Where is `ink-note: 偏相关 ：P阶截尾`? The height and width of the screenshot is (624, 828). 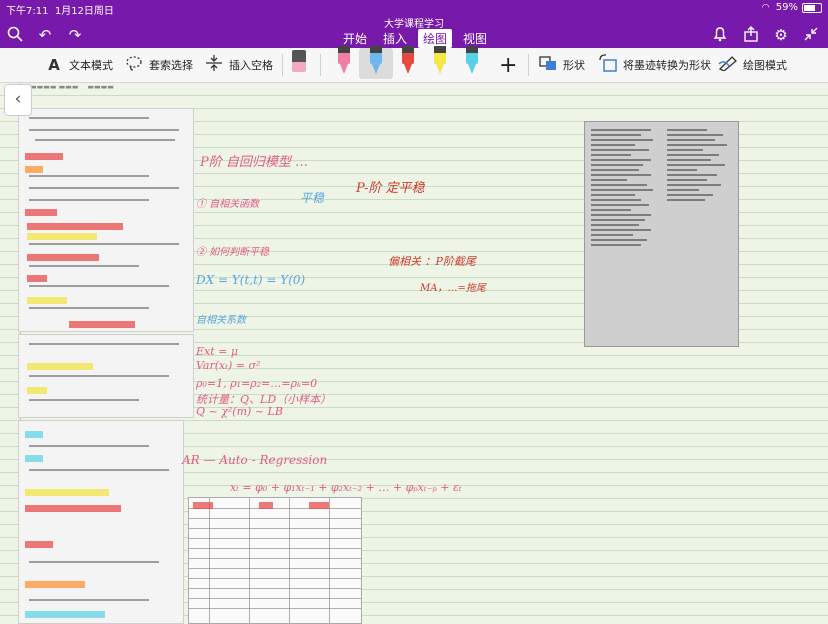
ink-note: 偏相关 ：P阶截尾 is located at coordinates (432, 261).